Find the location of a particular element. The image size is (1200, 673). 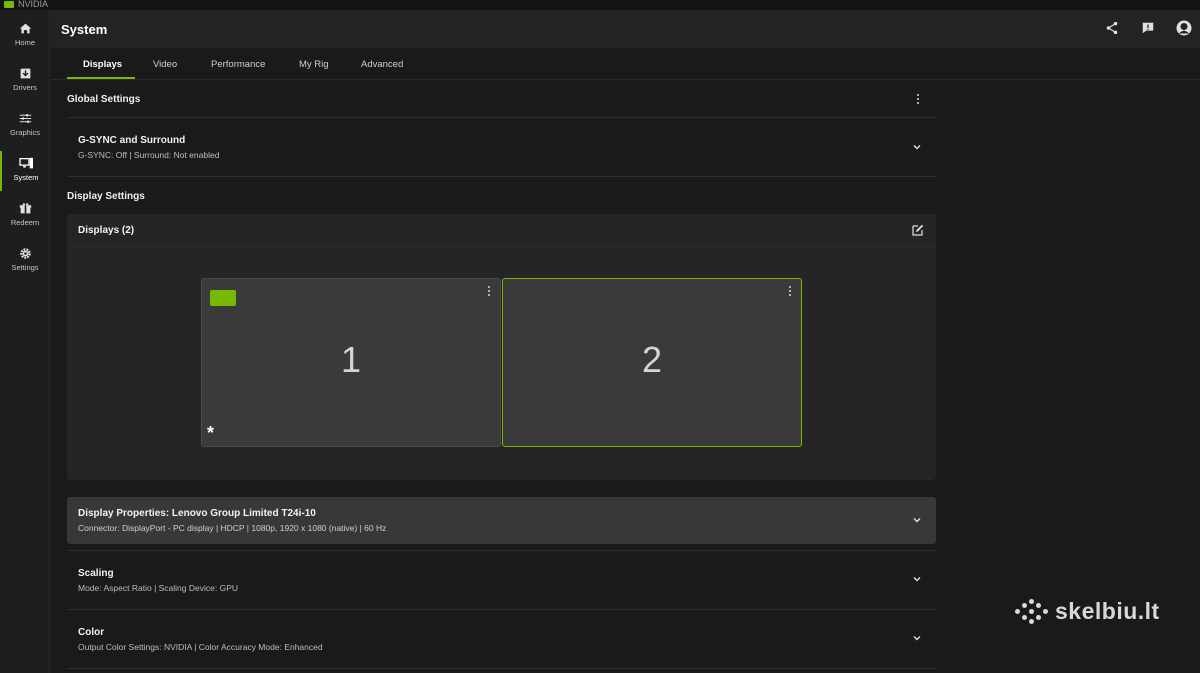

active-tab-indicator is located at coordinates (101, 78).